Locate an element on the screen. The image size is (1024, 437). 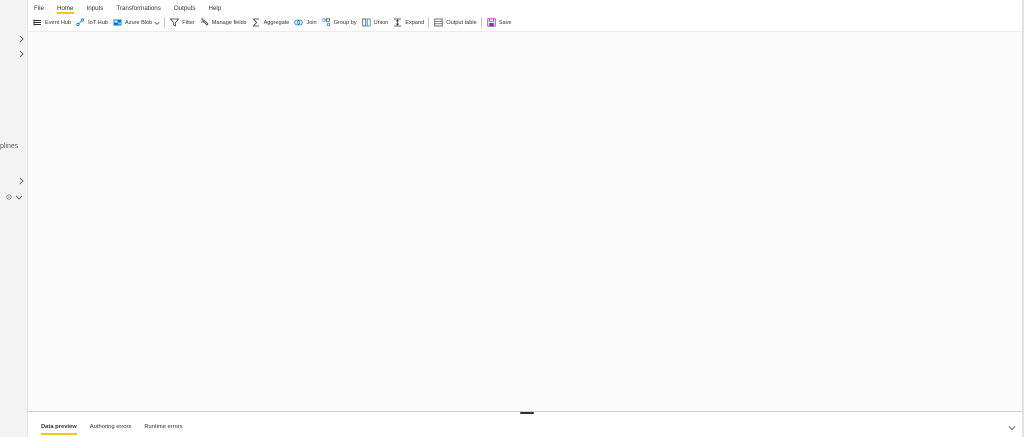
azure-blob-label: Azure Blob is located at coordinates (138, 22).